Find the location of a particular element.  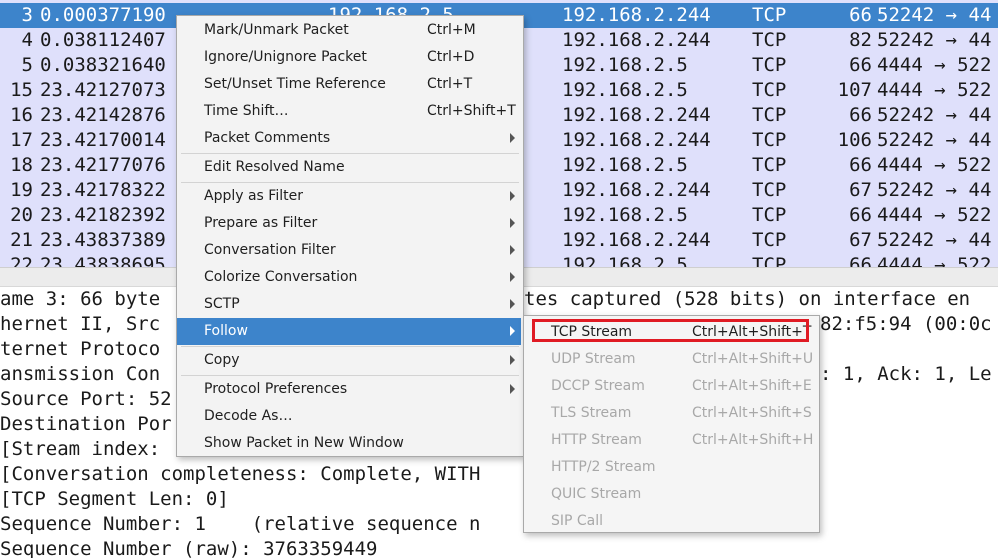

menu-item-time-reference: Set/Unset Time Reference Ctrl+T is located at coordinates (349, 84).